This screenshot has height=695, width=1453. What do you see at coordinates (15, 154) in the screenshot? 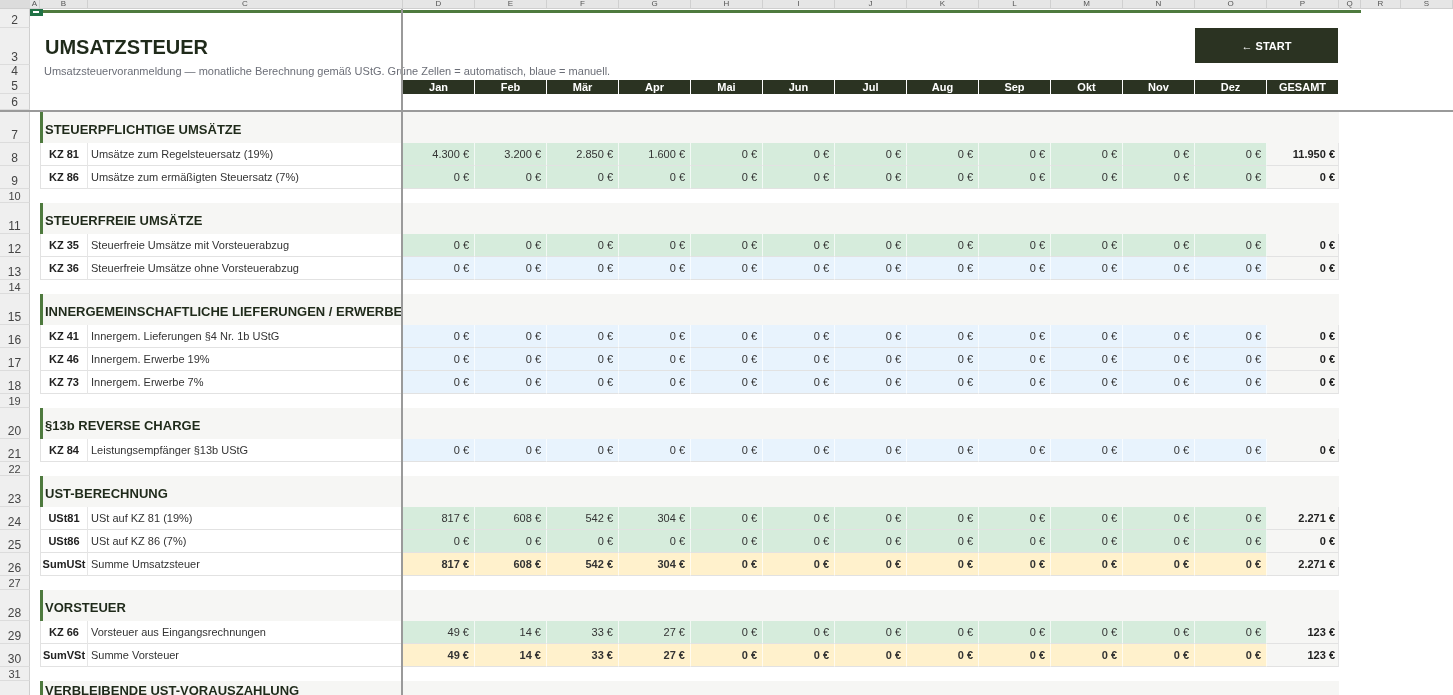
I see `row-number: 8` at bounding box center [15, 154].